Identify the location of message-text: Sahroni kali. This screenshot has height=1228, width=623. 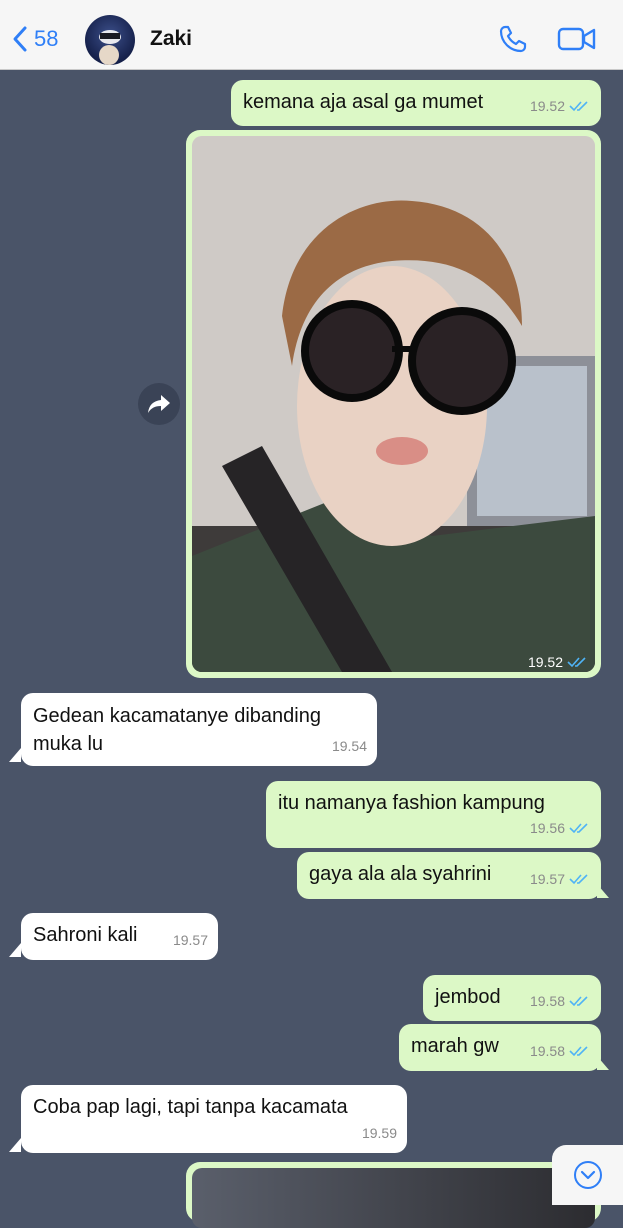
(85, 935).